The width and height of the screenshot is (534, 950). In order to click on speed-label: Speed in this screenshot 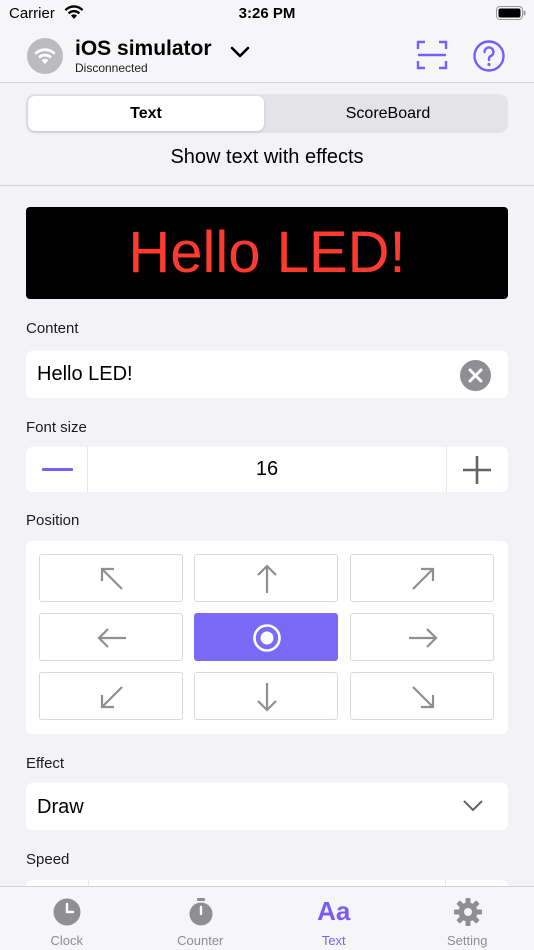, I will do `click(48, 859)`.